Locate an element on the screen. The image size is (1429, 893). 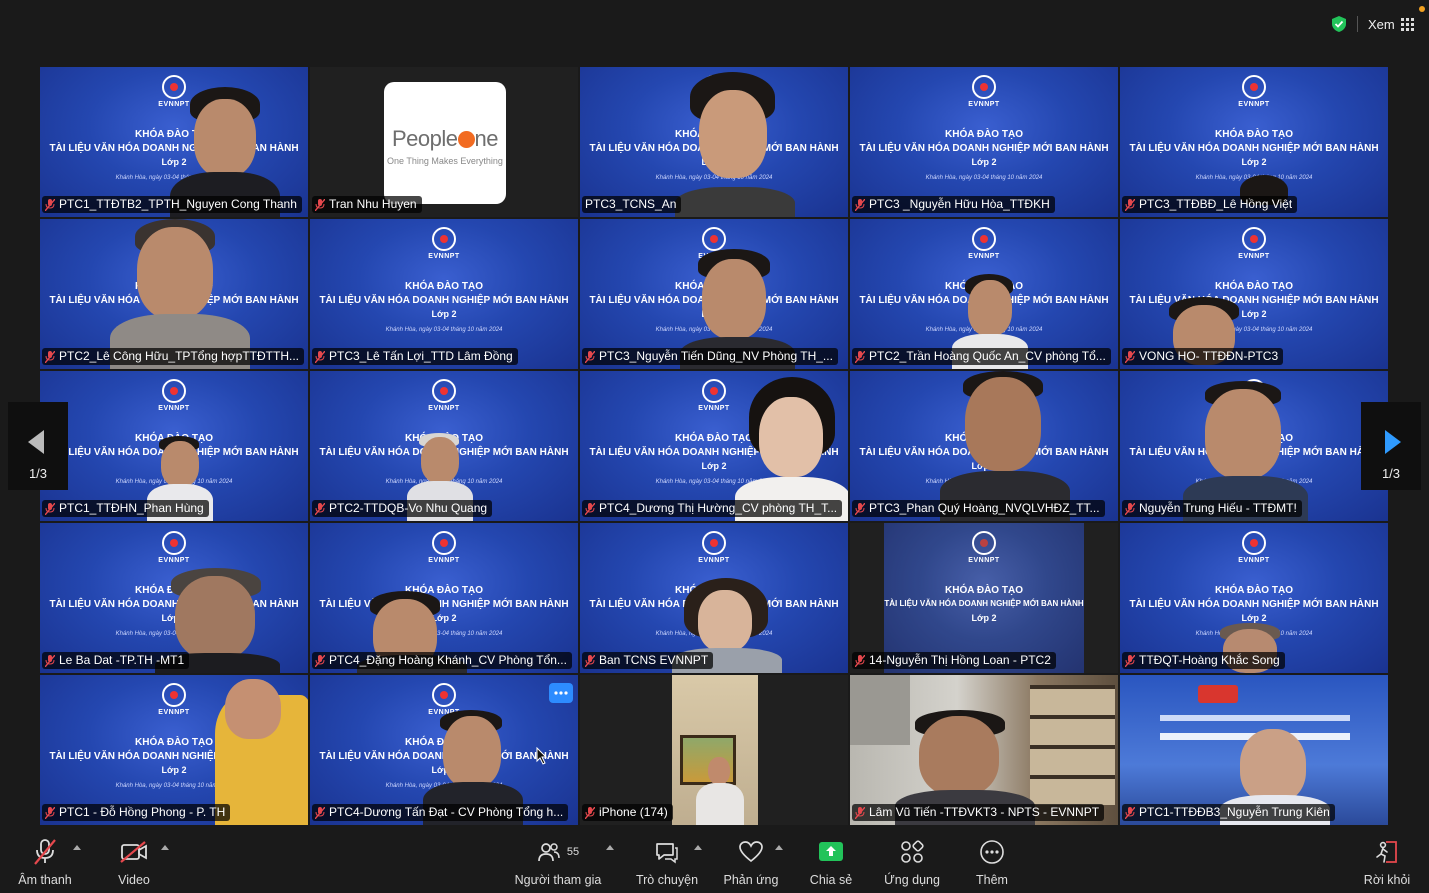
participant-name-tag: PTC2-TTDQB-Vo Nhu Quang is located at coordinates (402, 508).